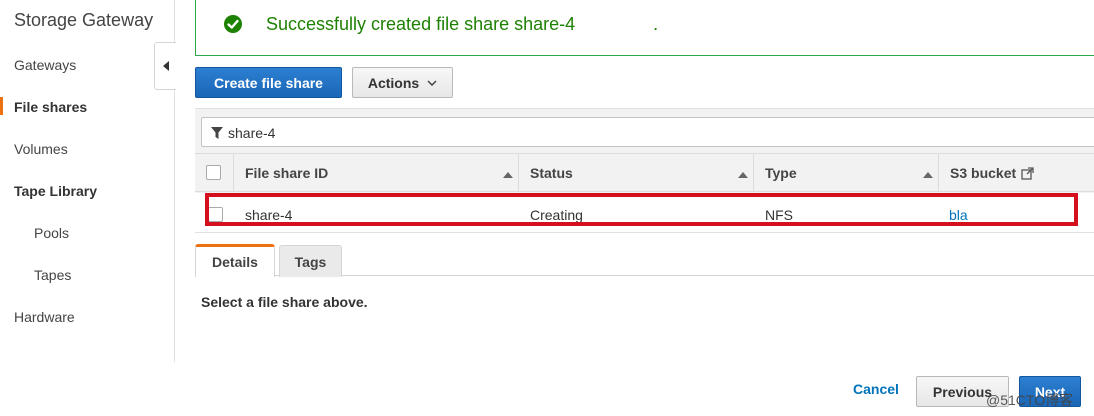 This screenshot has height=416, width=1094. What do you see at coordinates (1030, 400) in the screenshot?
I see `watermark: @51CTO博客` at bounding box center [1030, 400].